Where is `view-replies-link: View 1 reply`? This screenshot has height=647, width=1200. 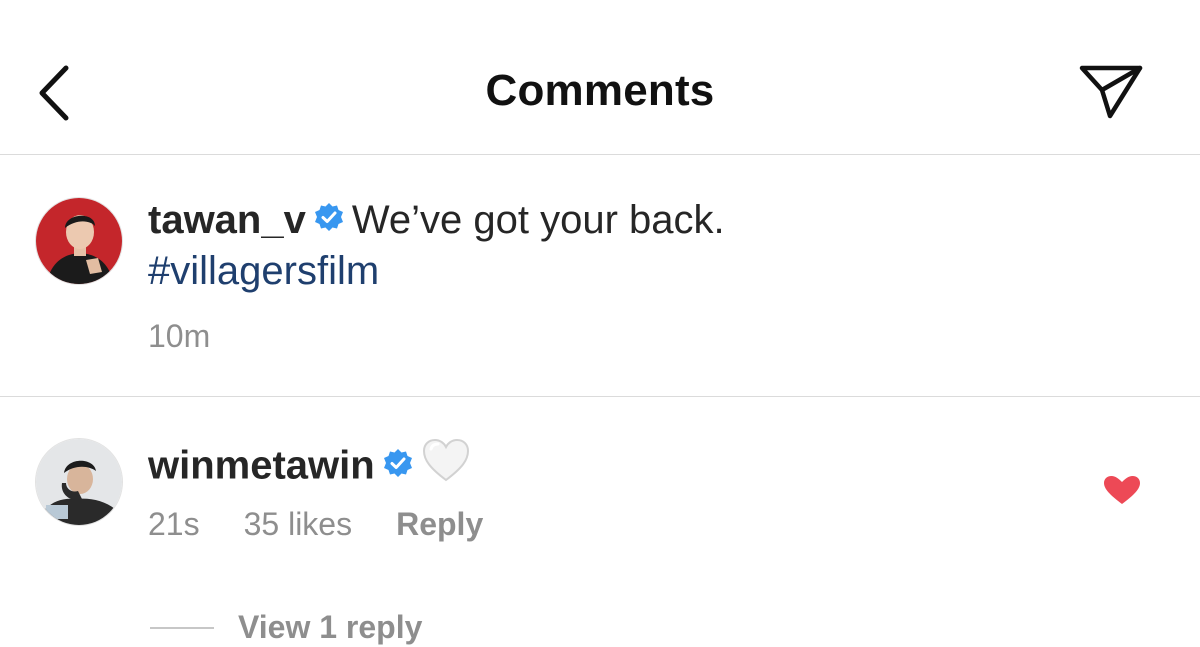
view-replies-link: View 1 reply is located at coordinates (286, 627).